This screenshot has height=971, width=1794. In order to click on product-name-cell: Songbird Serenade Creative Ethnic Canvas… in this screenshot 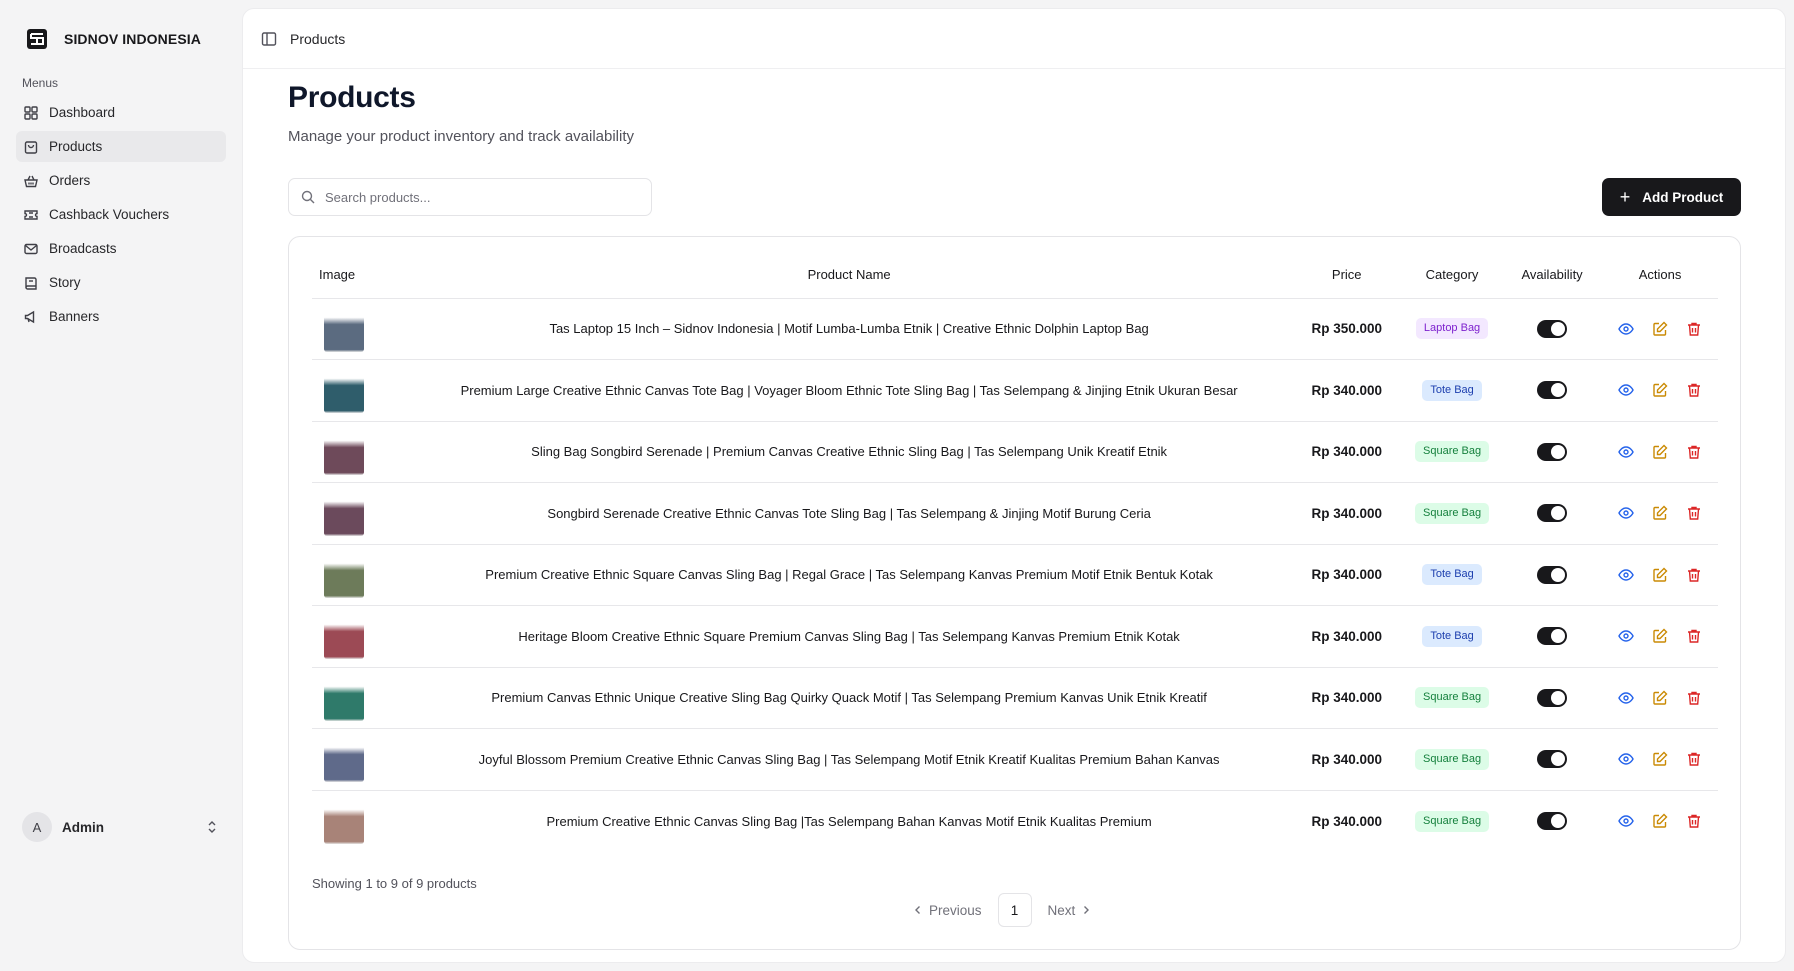, I will do `click(849, 513)`.